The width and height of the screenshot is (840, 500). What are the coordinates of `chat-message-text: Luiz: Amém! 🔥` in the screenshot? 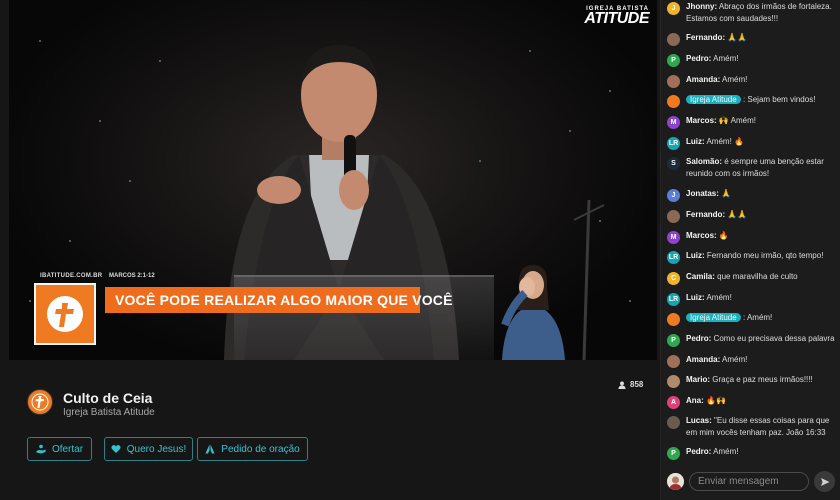 It's located at (715, 142).